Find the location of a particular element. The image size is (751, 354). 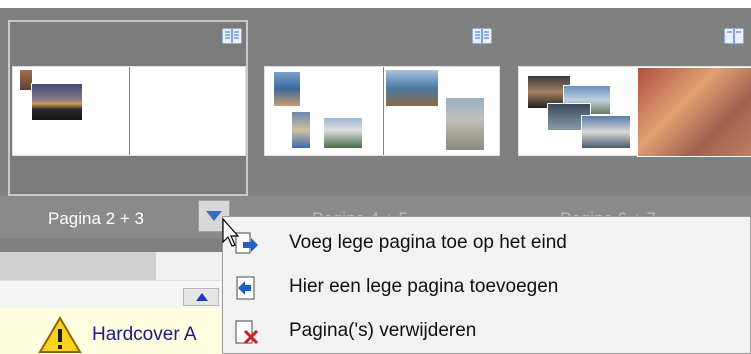

spread-label-selected: Pagina 2 + 3 is located at coordinates (96, 218).